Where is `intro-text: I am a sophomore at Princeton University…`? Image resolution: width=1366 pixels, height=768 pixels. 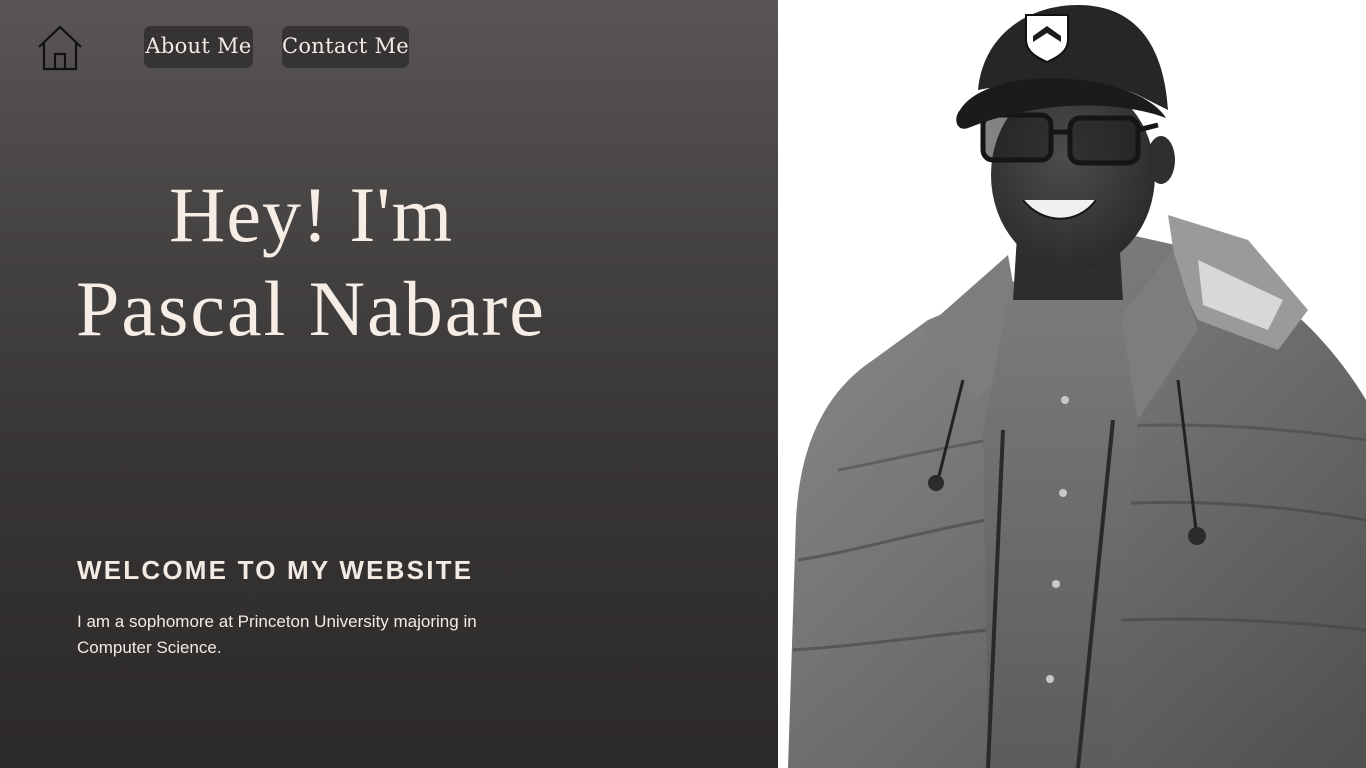 intro-text: I am a sophomore at Princeton University… is located at coordinates (277, 634).